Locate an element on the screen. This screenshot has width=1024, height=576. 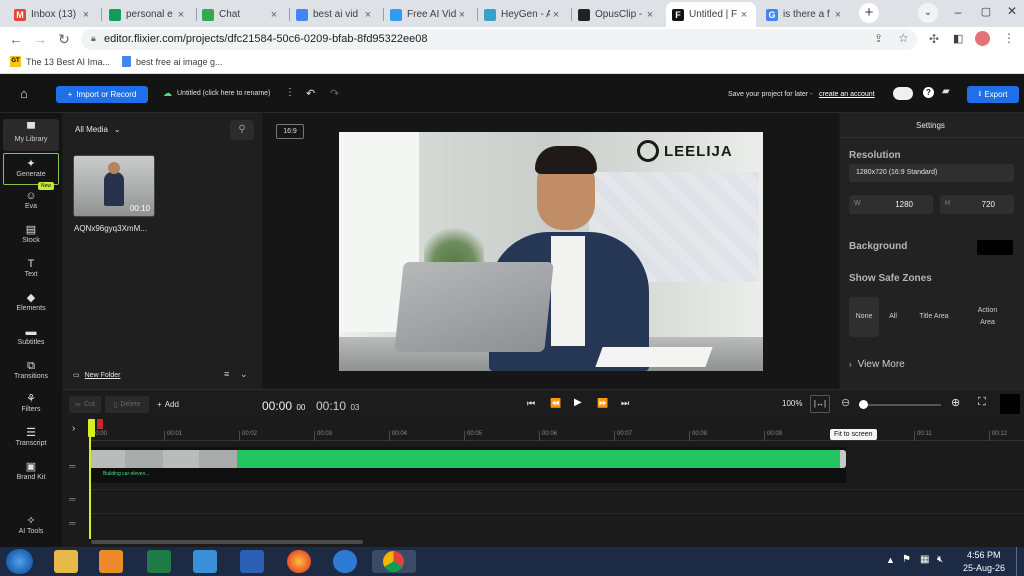
nav-item-subtitles: ▬ Subtitles is located at coordinates (31, 338).